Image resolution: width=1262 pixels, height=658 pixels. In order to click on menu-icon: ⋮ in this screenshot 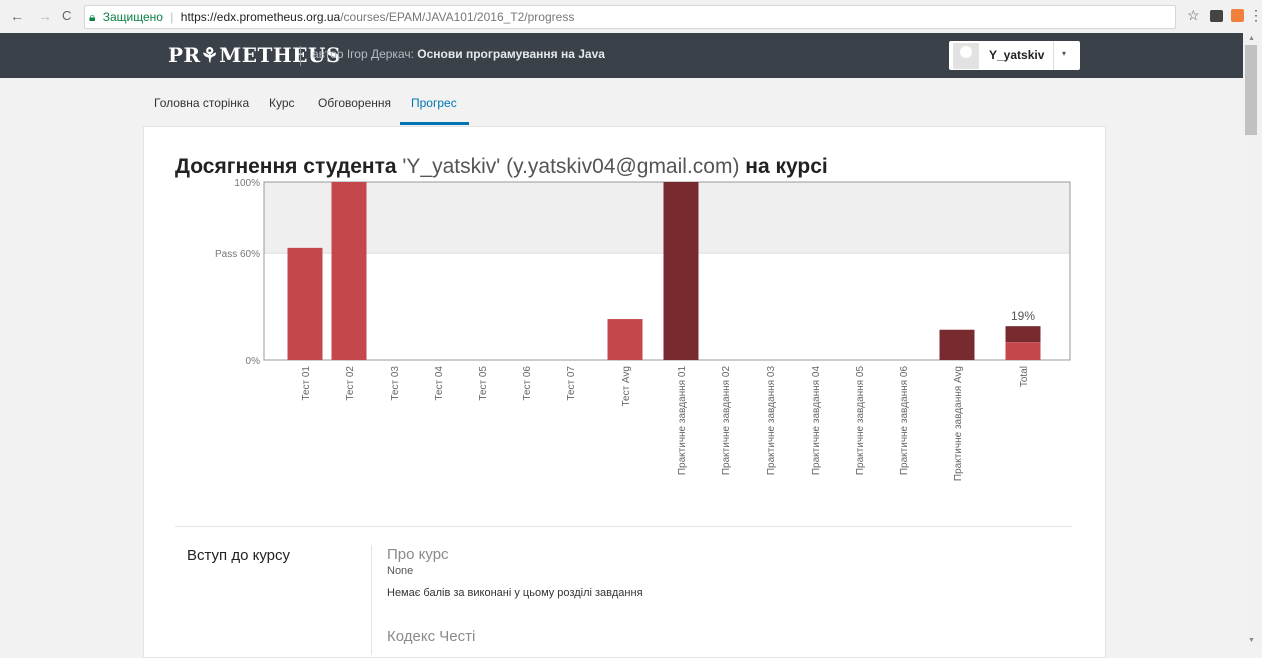, I will do `click(1255, 15)`.